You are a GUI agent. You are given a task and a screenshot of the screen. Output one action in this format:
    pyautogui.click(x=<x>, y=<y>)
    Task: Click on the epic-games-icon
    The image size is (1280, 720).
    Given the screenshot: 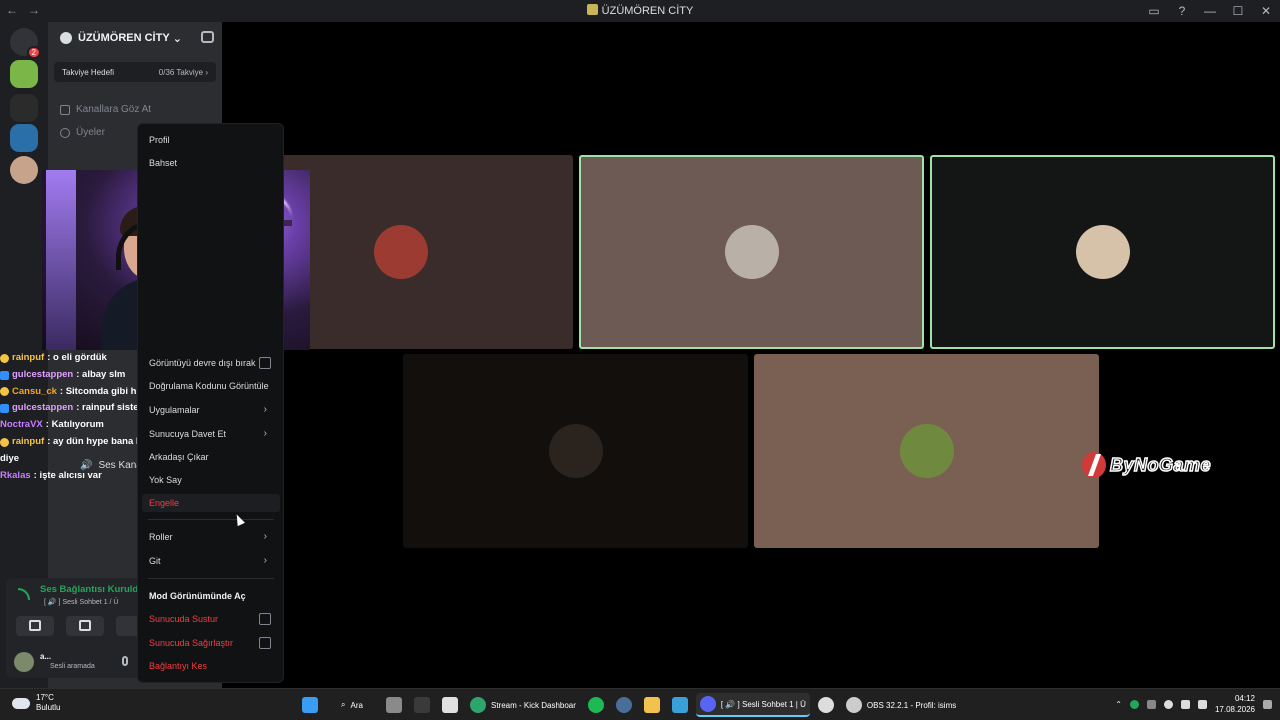 What is the action you would take?
    pyautogui.click(x=422, y=705)
    